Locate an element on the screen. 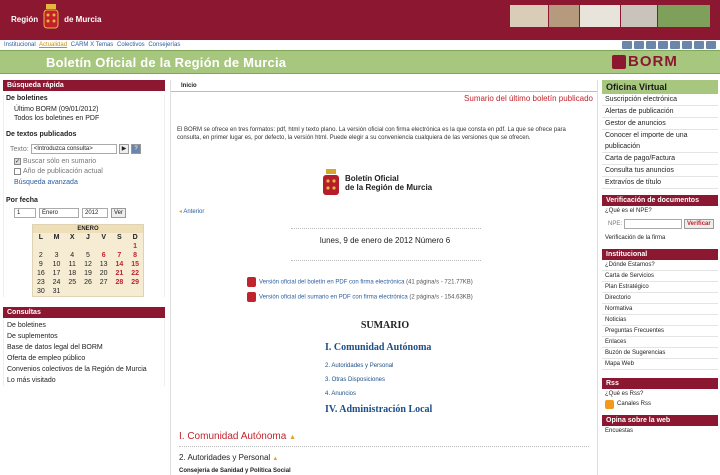  consulta-link-base-datos: Base de datos legal del BORM is located at coordinates (84, 347).